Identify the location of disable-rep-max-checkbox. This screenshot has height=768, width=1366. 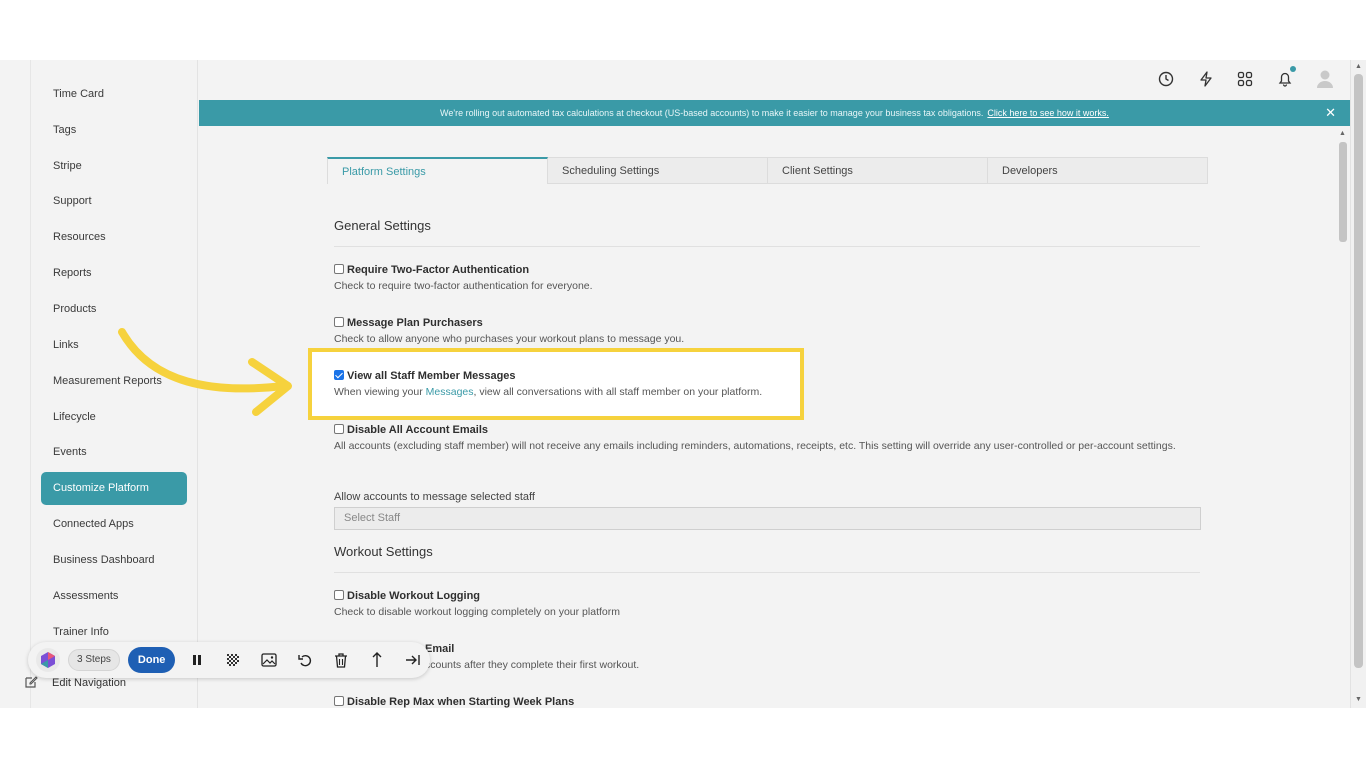
(339, 701).